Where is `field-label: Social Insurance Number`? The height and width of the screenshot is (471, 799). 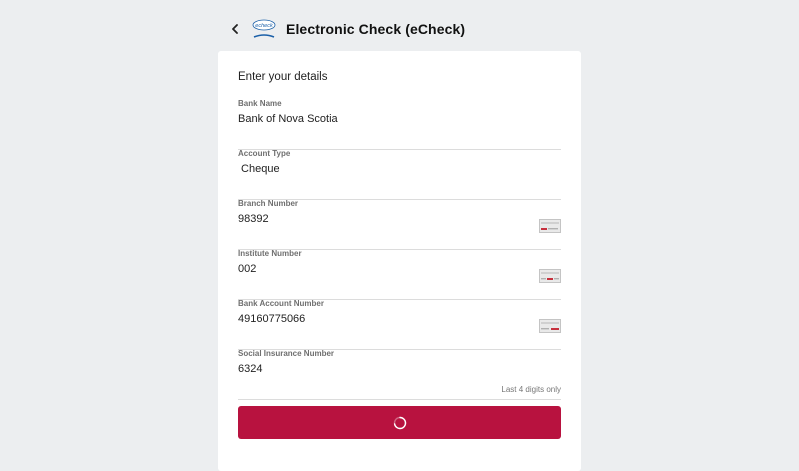 field-label: Social Insurance Number is located at coordinates (286, 353).